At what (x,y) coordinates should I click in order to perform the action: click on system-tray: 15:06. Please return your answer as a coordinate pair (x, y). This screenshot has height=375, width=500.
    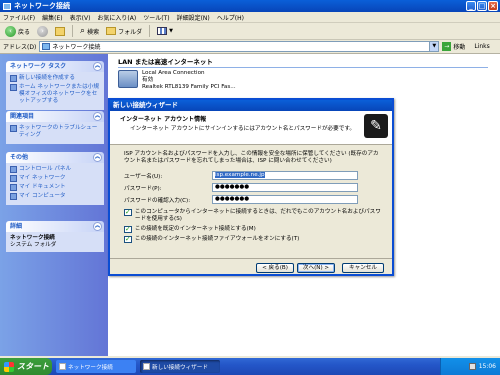
    Looking at the image, I should click on (470, 366).